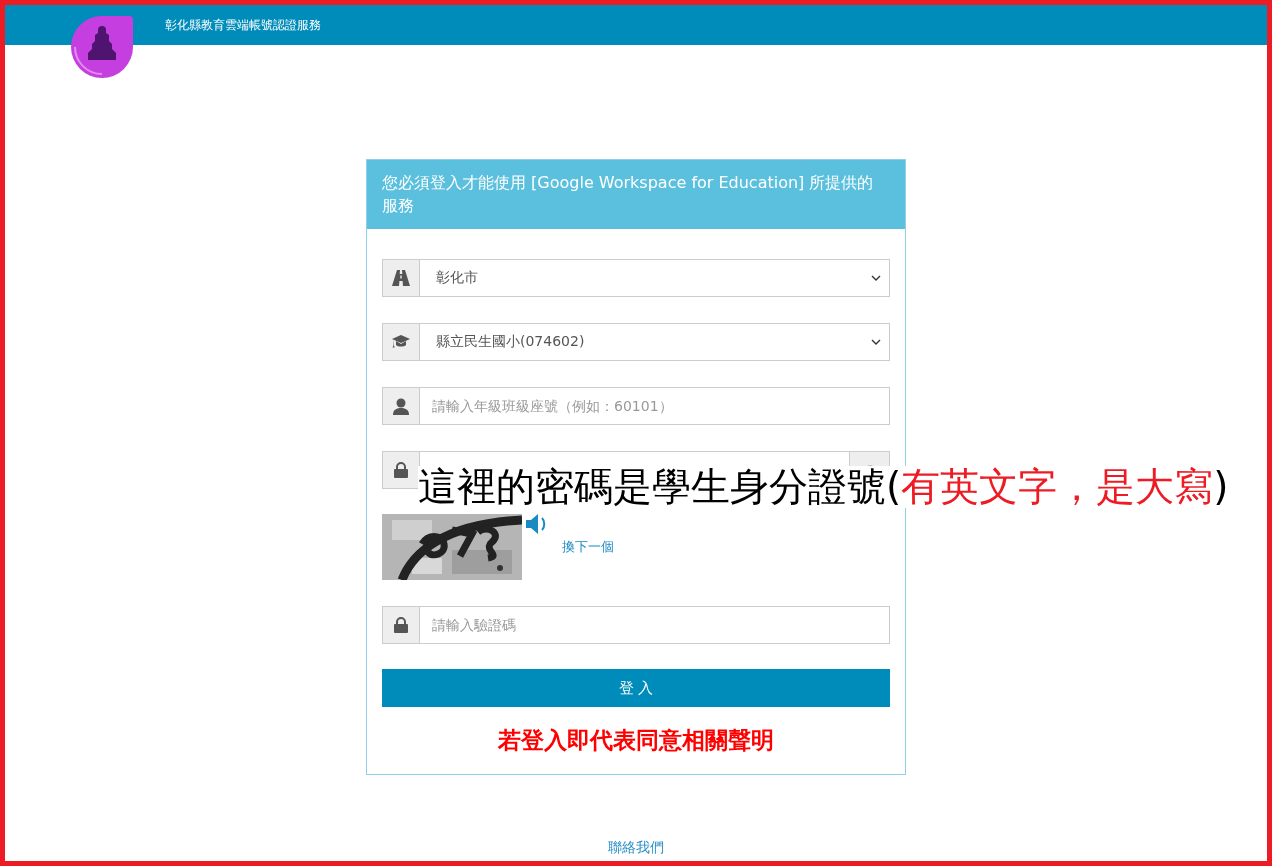  What do you see at coordinates (636, 194) in the screenshot?
I see `card-heading: 您必須登入才能使用 [Google Workspace for Education] 所提供的服務` at bounding box center [636, 194].